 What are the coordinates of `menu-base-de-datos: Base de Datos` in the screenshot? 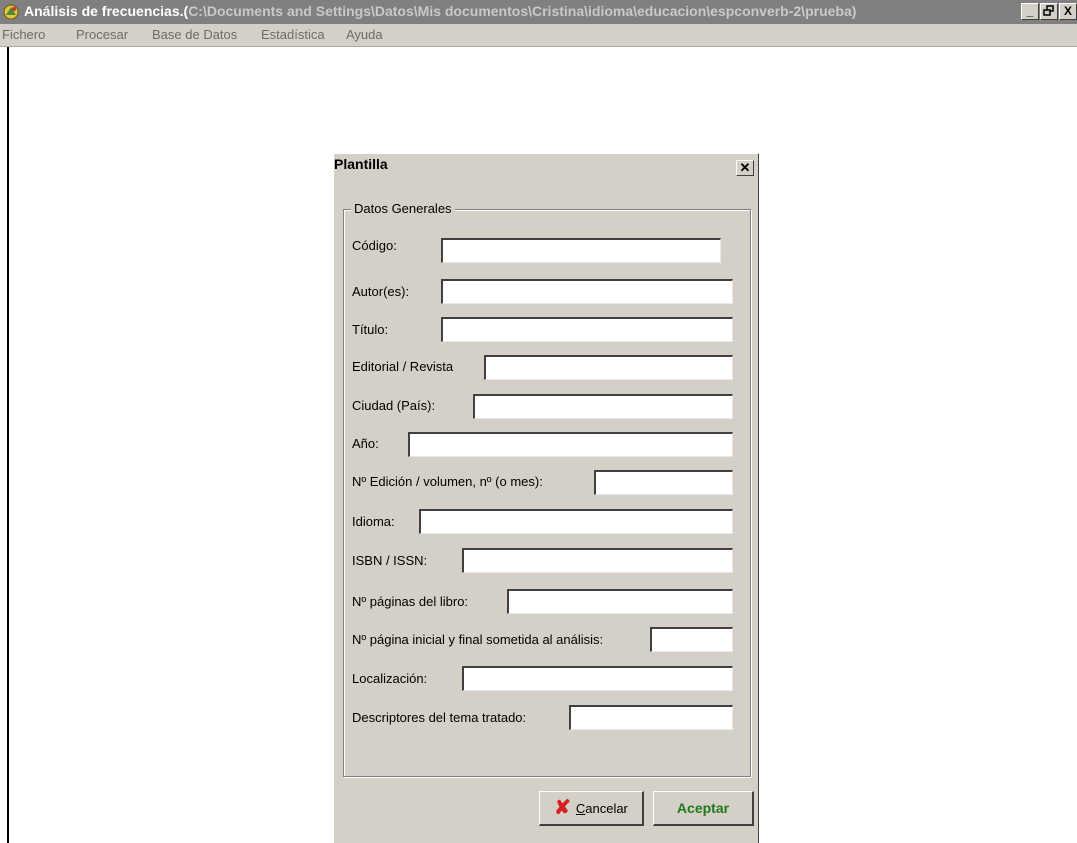 It's located at (194, 34).